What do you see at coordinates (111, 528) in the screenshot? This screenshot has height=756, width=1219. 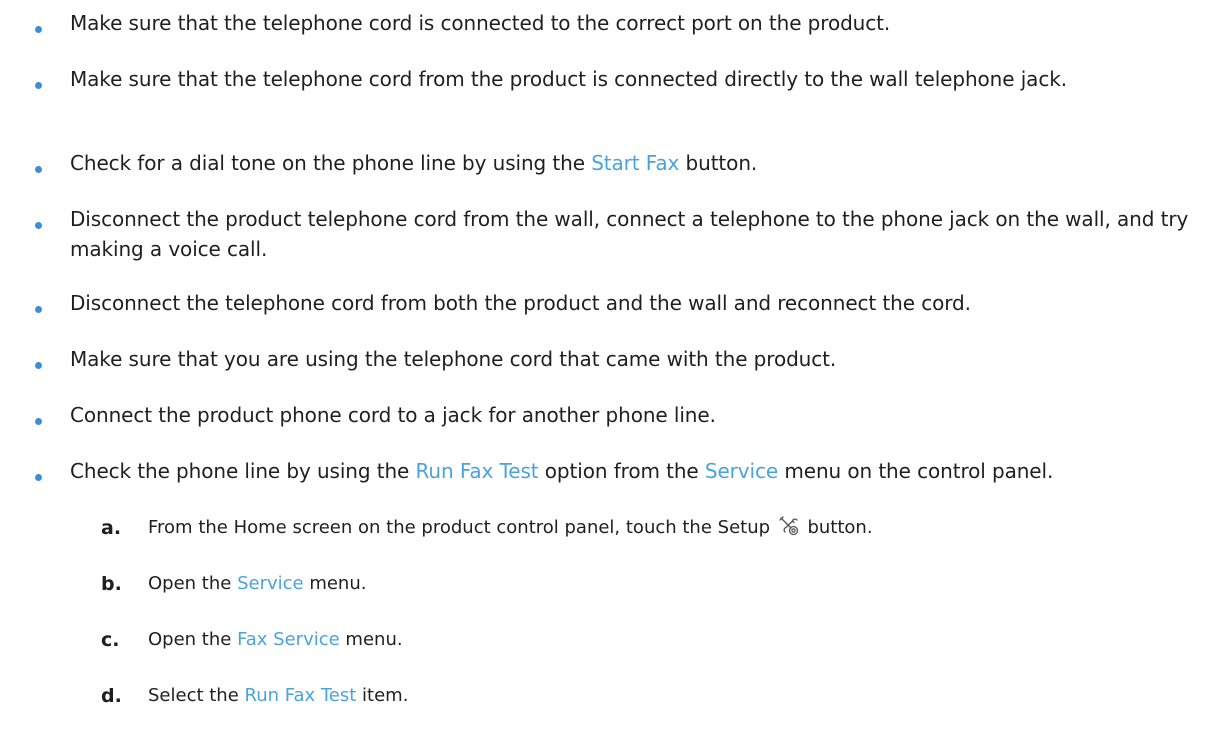 I see `step-label: a.` at bounding box center [111, 528].